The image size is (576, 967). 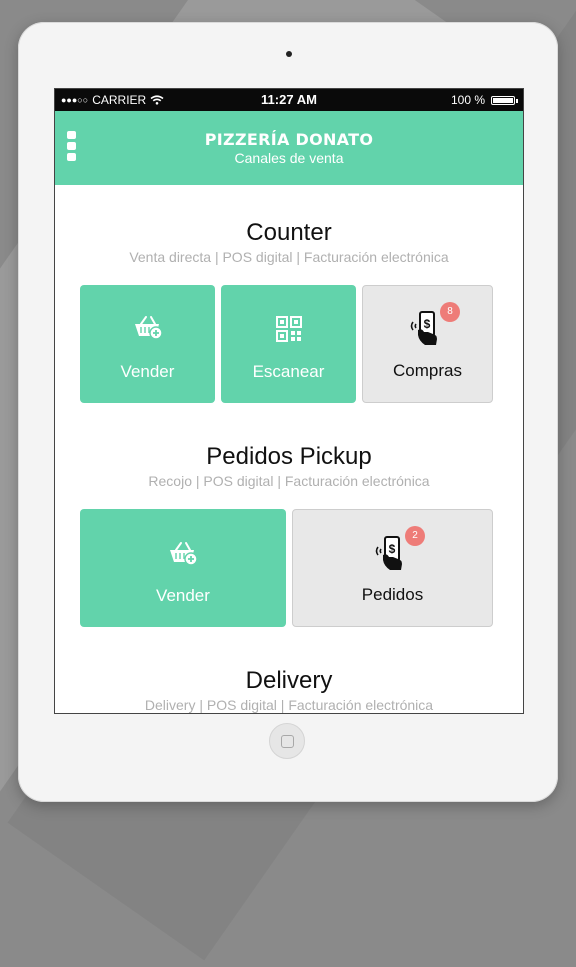 I want to click on app-header: PIZZERÍA DONATO Canales de venta, so click(x=289, y=148).